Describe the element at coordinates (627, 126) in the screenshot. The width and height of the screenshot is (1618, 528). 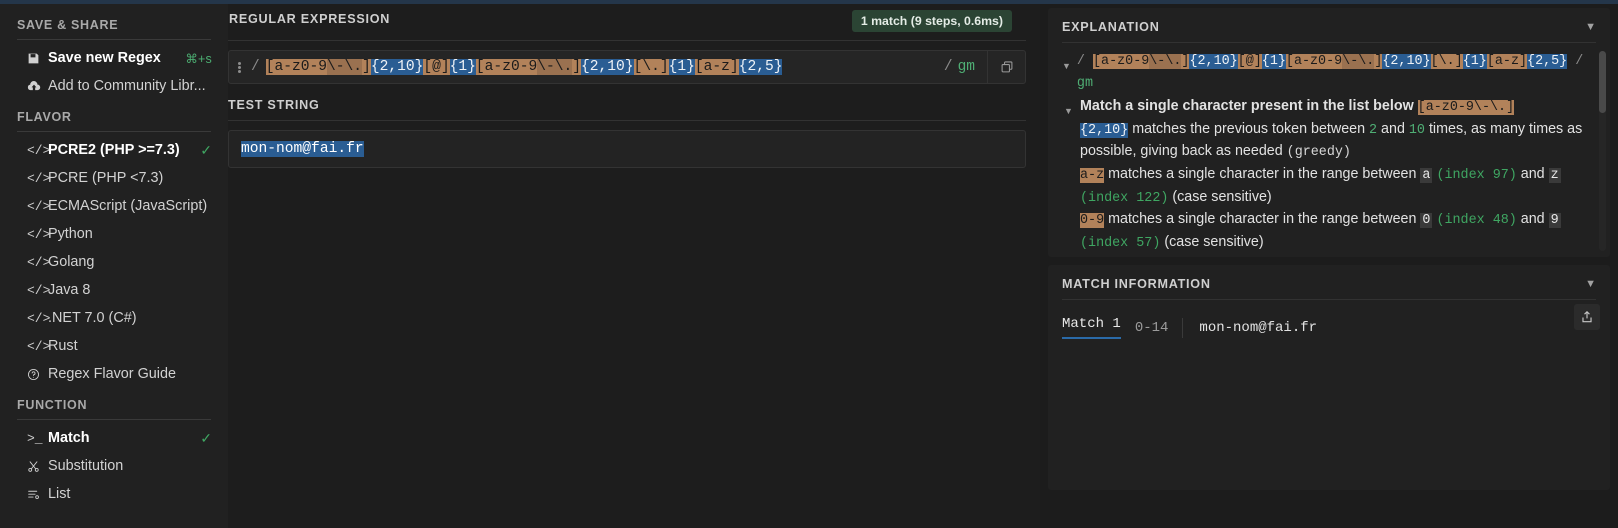
I see `test-string-section: TEST STRING mon-nom@fai.fr` at that location.